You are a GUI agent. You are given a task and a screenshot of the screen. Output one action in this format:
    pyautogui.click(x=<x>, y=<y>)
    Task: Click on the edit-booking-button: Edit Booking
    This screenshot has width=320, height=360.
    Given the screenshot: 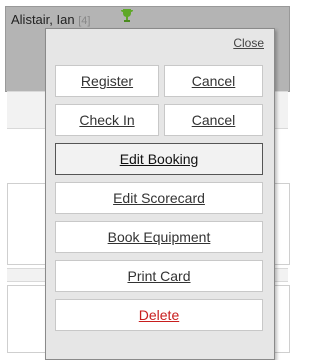 What is the action you would take?
    pyautogui.click(x=159, y=159)
    